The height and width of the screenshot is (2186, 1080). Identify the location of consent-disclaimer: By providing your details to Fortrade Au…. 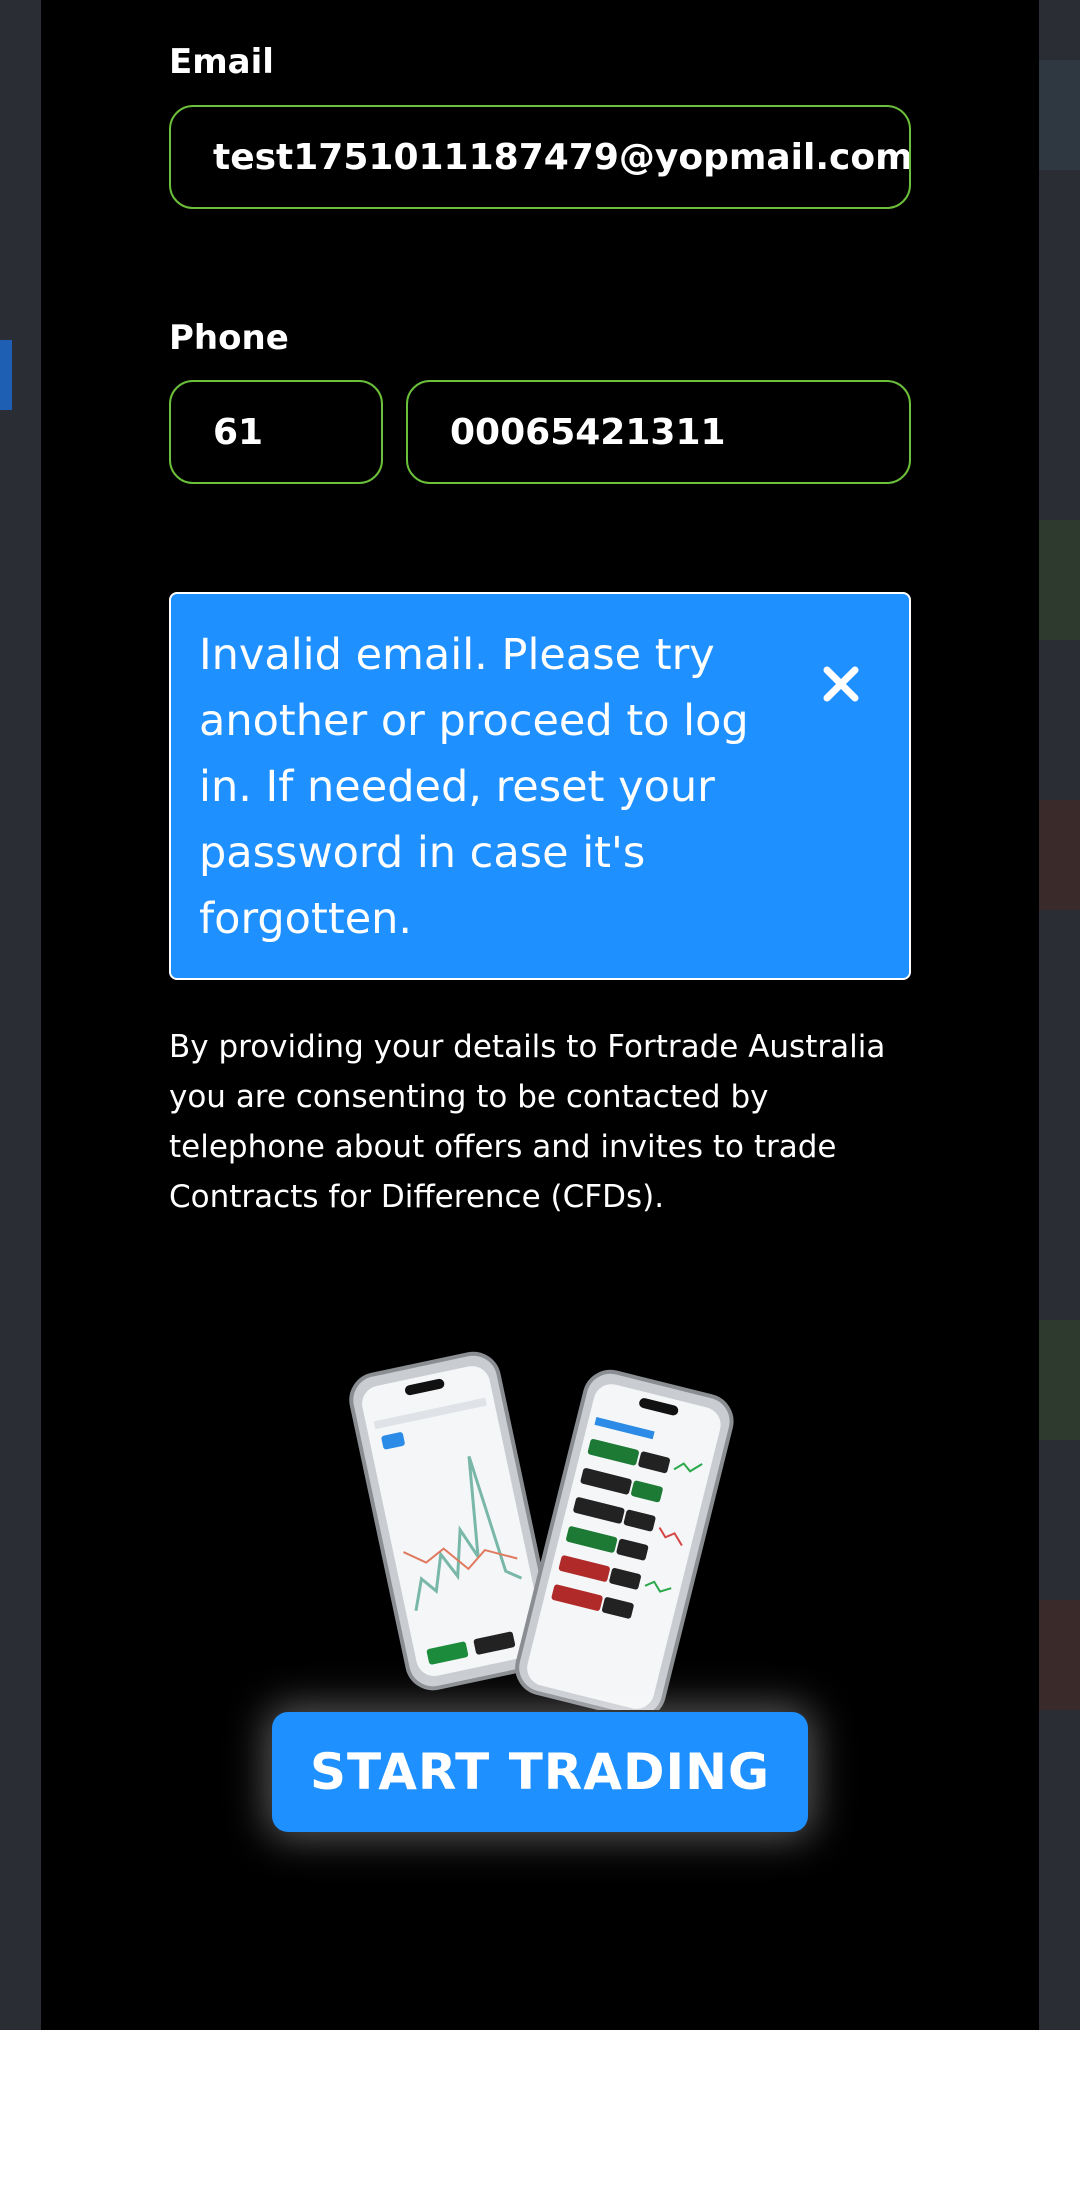
(527, 1122).